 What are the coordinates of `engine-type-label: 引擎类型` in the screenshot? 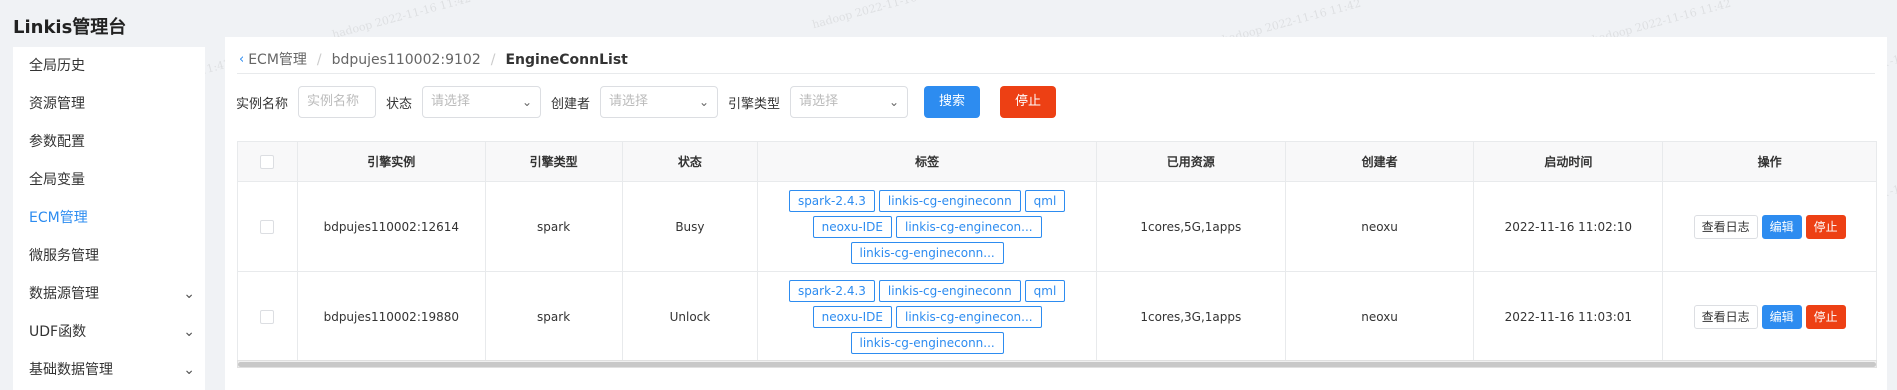 It's located at (754, 104).